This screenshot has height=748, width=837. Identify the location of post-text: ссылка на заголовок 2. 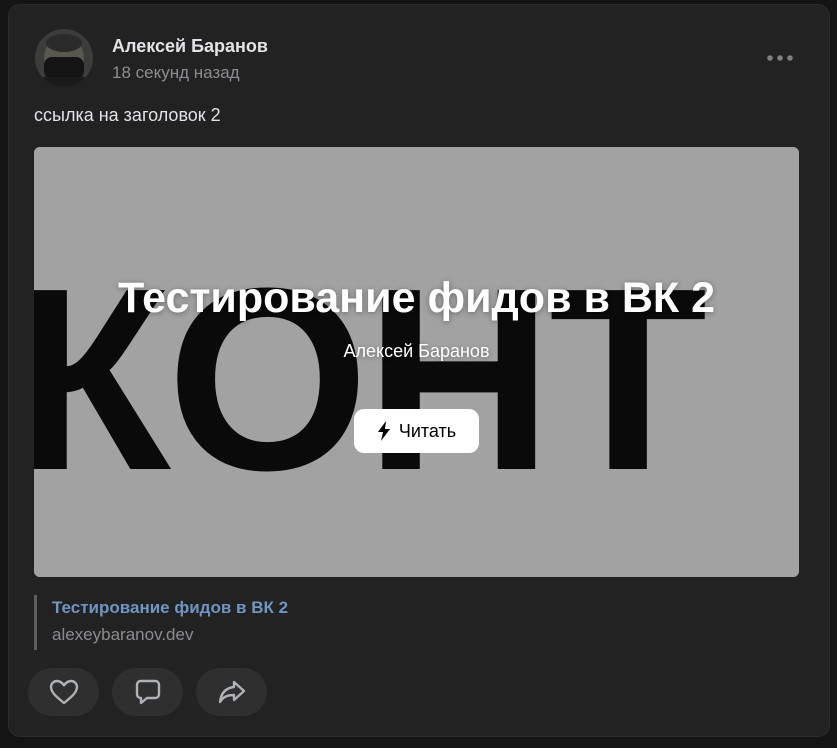
(127, 115).